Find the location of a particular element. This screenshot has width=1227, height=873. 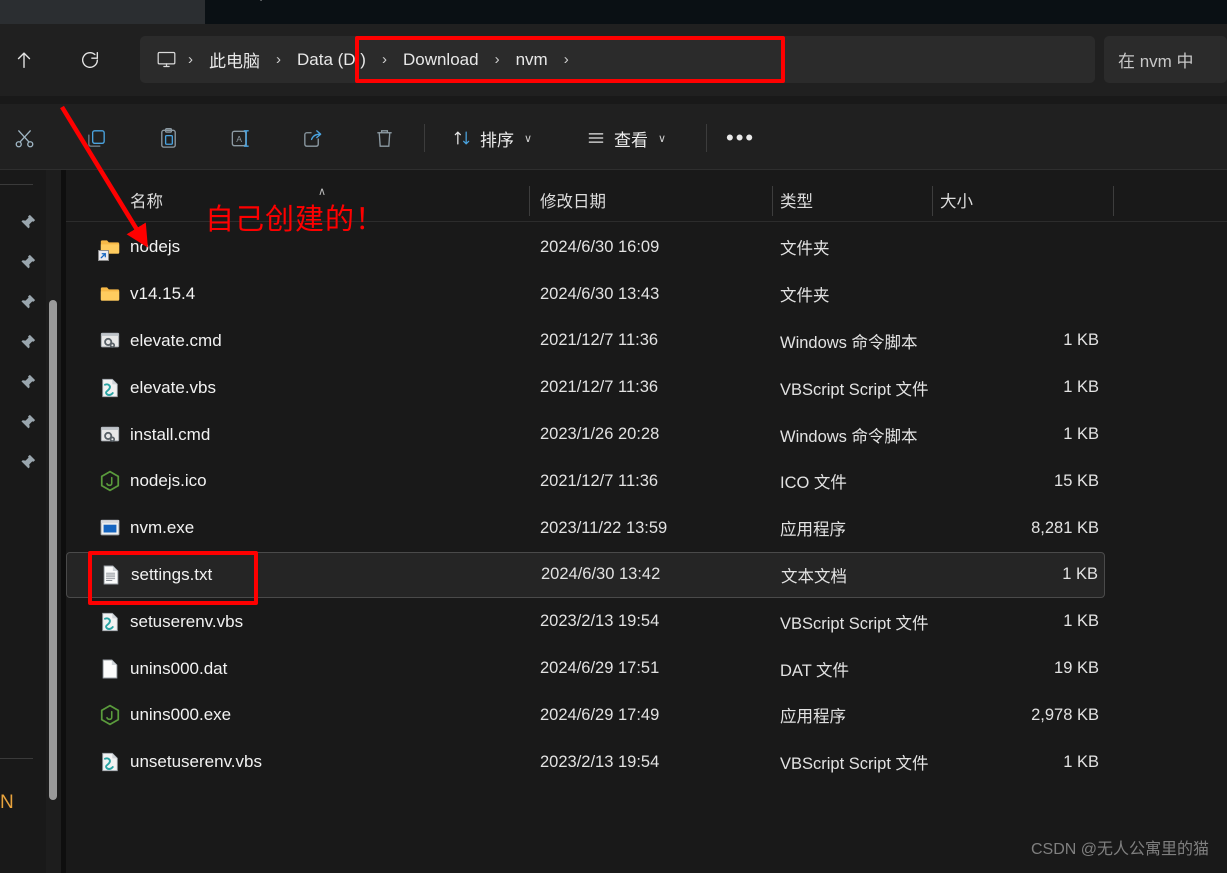

file-size: 15 KB is located at coordinates (1076, 480).